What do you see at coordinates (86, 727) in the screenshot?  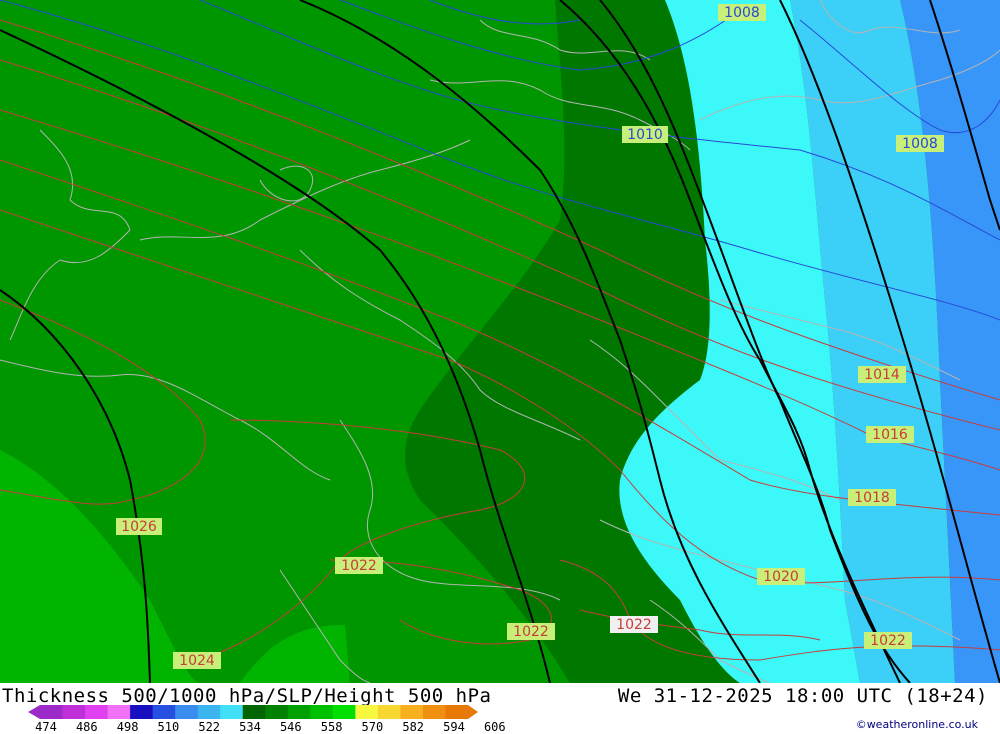 I see `colorbar-tick-label: 486` at bounding box center [86, 727].